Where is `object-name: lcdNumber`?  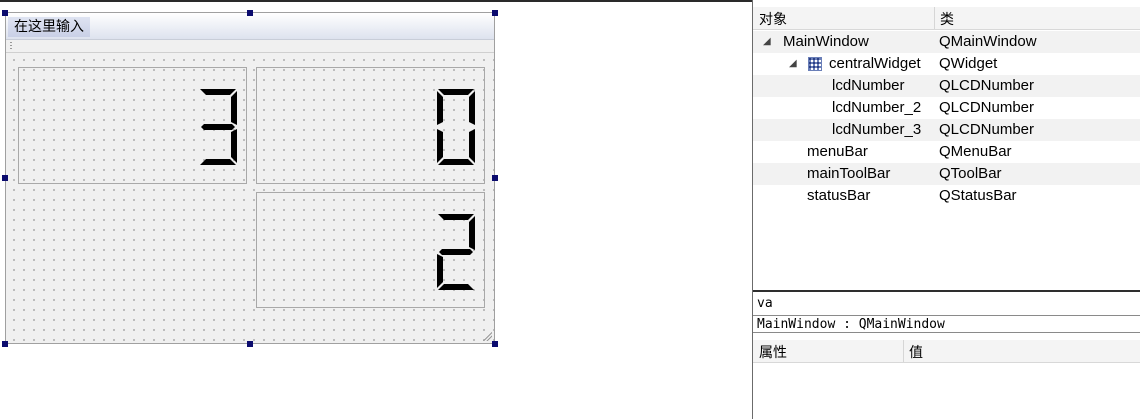
object-name: lcdNumber is located at coordinates (868, 85).